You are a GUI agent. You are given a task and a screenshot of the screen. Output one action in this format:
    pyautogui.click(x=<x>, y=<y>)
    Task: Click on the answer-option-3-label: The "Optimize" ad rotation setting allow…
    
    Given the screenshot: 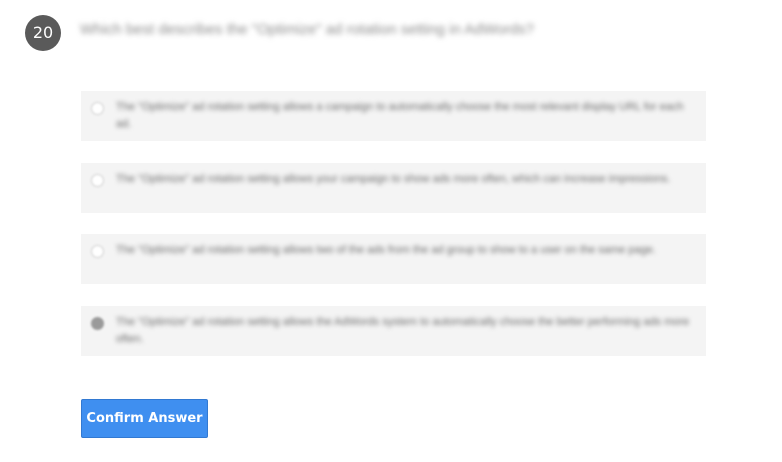 What is the action you would take?
    pyautogui.click(x=386, y=250)
    